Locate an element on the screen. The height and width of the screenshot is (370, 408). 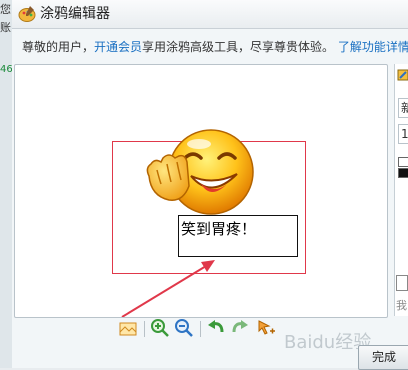
zoom-out-icon is located at coordinates (184, 328).